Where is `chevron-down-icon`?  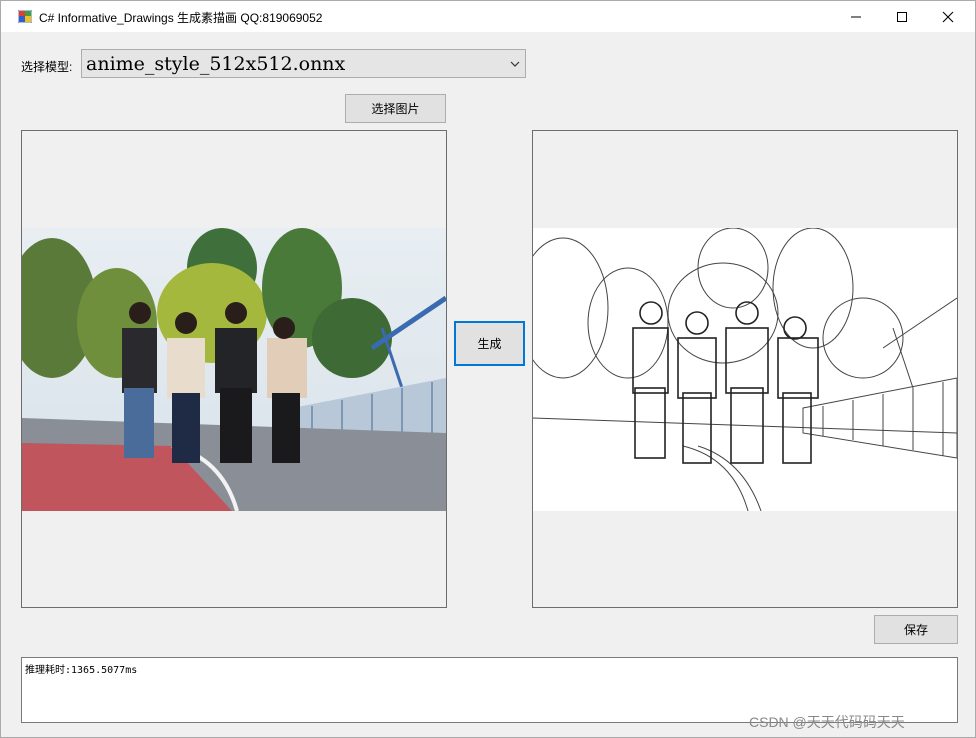 chevron-down-icon is located at coordinates (515, 64).